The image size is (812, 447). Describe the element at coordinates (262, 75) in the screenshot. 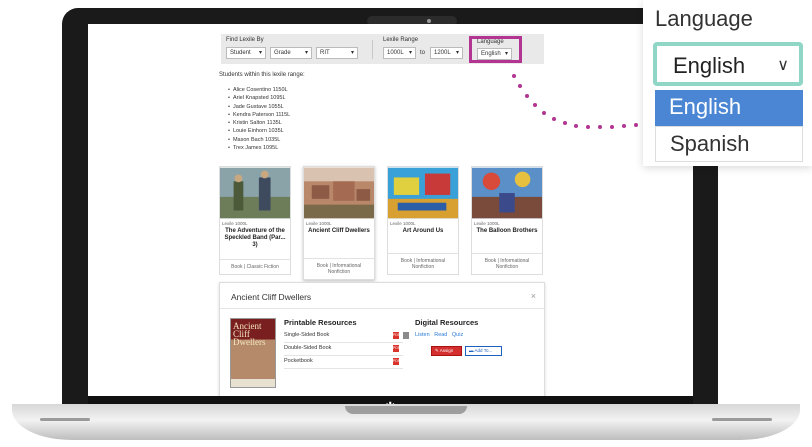

I see `students-heading: Students within this lexile range:` at that location.